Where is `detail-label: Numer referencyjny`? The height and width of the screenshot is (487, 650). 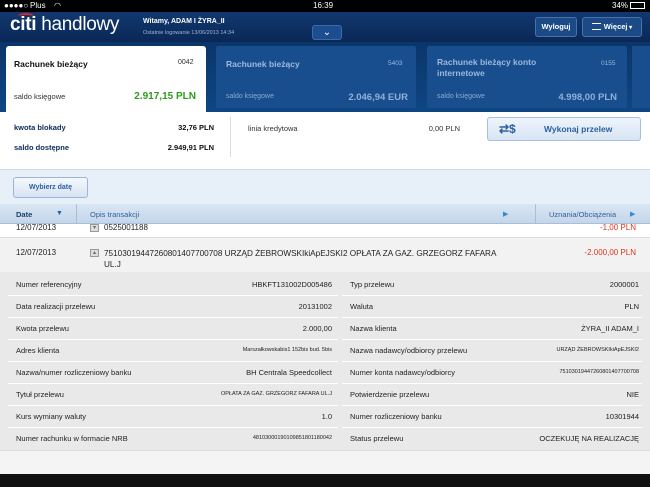 detail-label: Numer referencyjny is located at coordinates (49, 284).